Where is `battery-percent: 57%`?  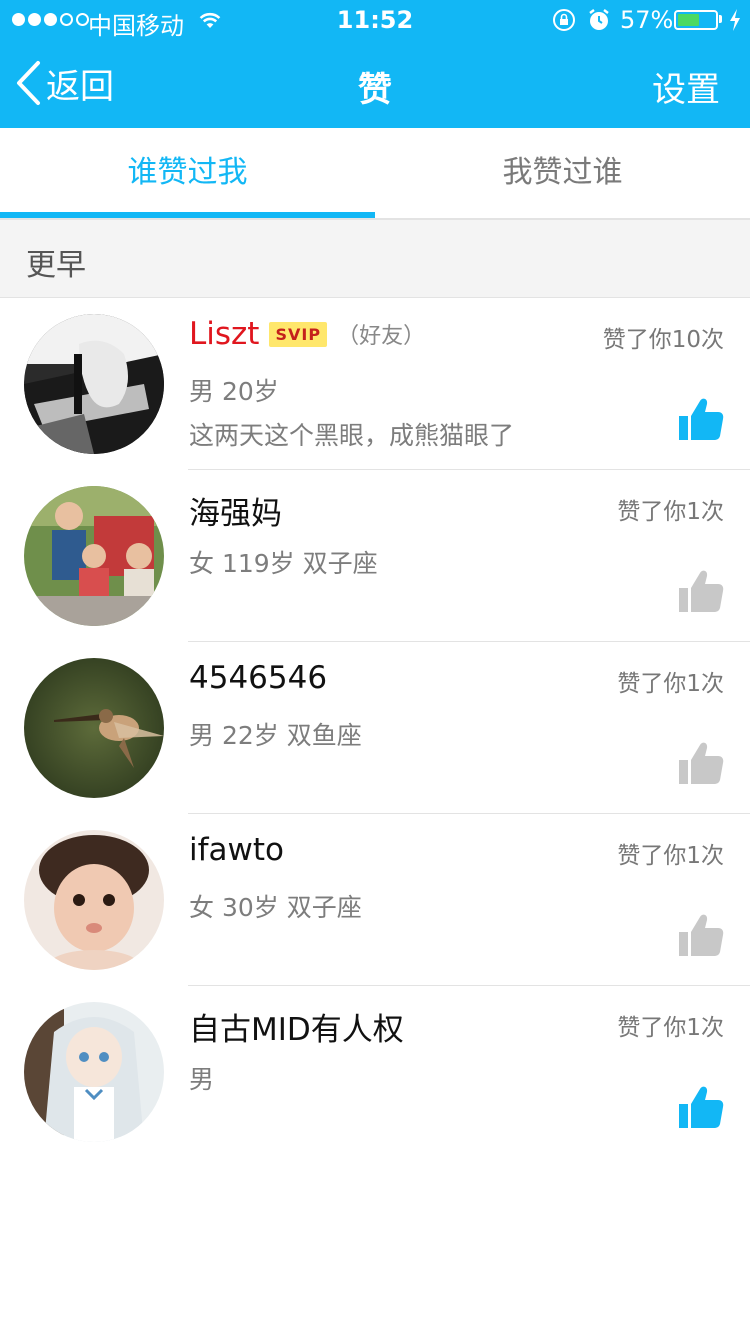
battery-percent: 57% is located at coordinates (647, 20).